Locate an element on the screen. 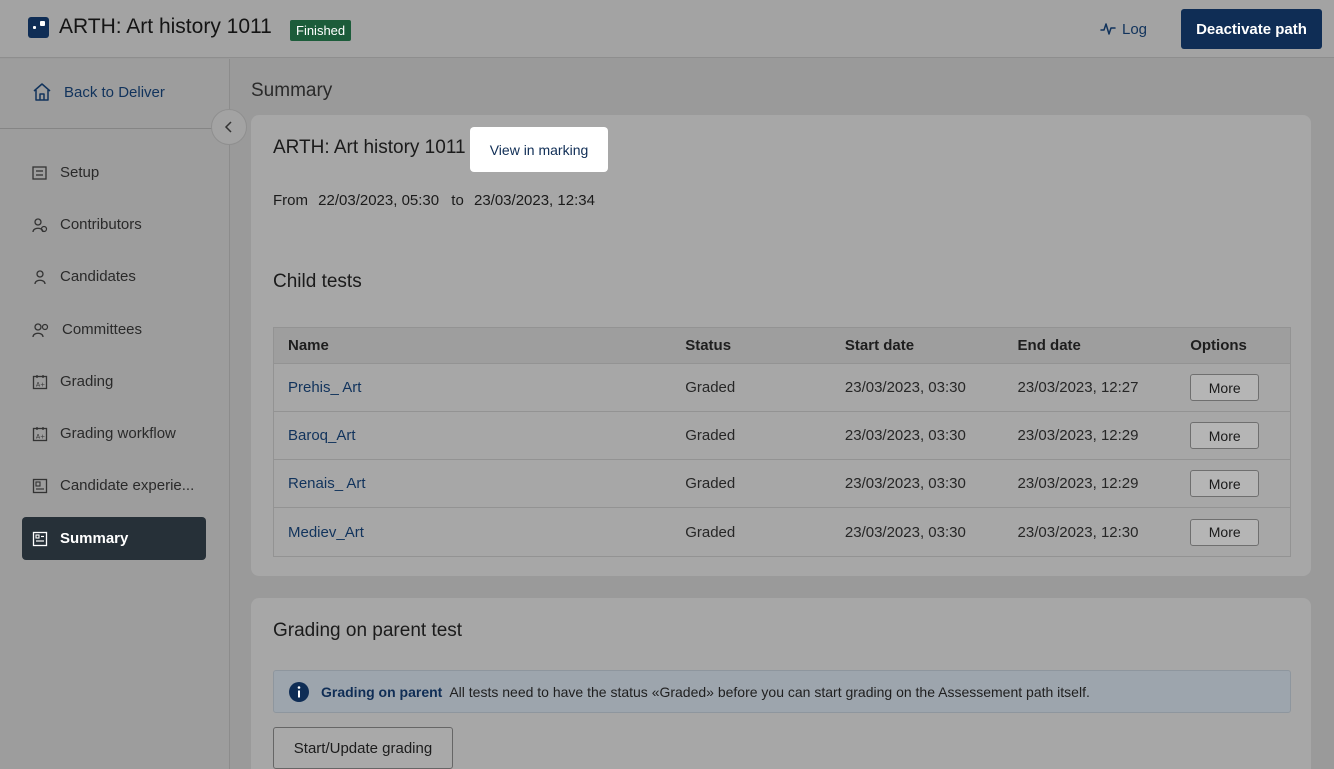 This screenshot has width=1334, height=769. sidebar-item-label: Summary is located at coordinates (94, 538).